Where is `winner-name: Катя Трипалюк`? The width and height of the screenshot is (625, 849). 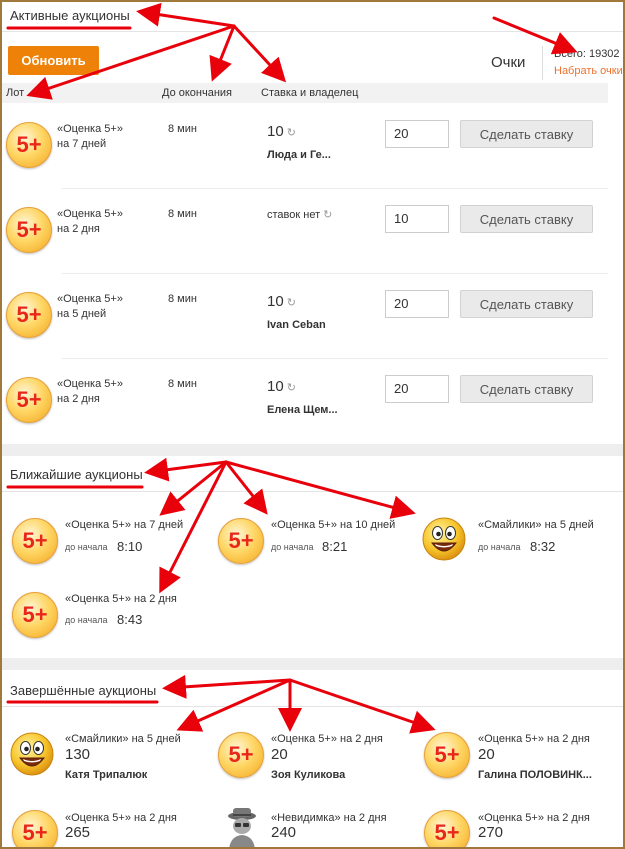
winner-name: Катя Трипалюк is located at coordinates (106, 775).